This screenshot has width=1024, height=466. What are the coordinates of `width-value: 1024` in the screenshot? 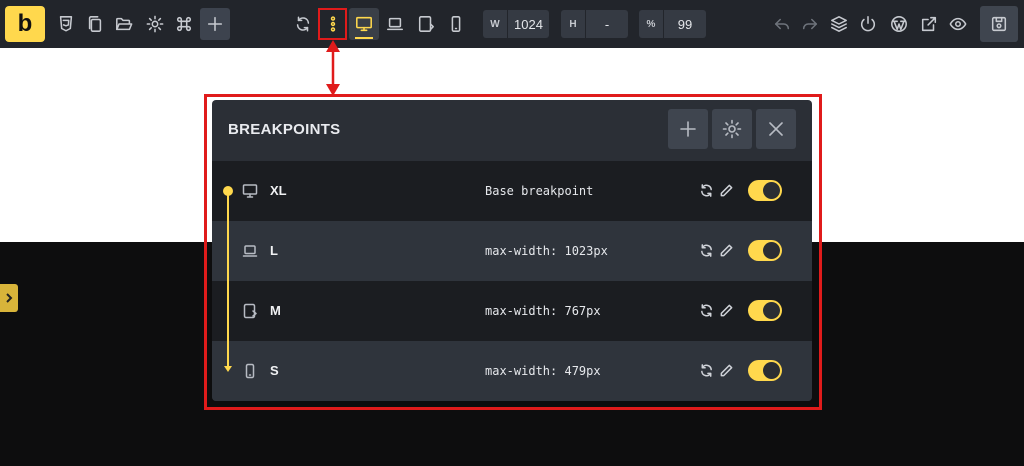 It's located at (528, 24).